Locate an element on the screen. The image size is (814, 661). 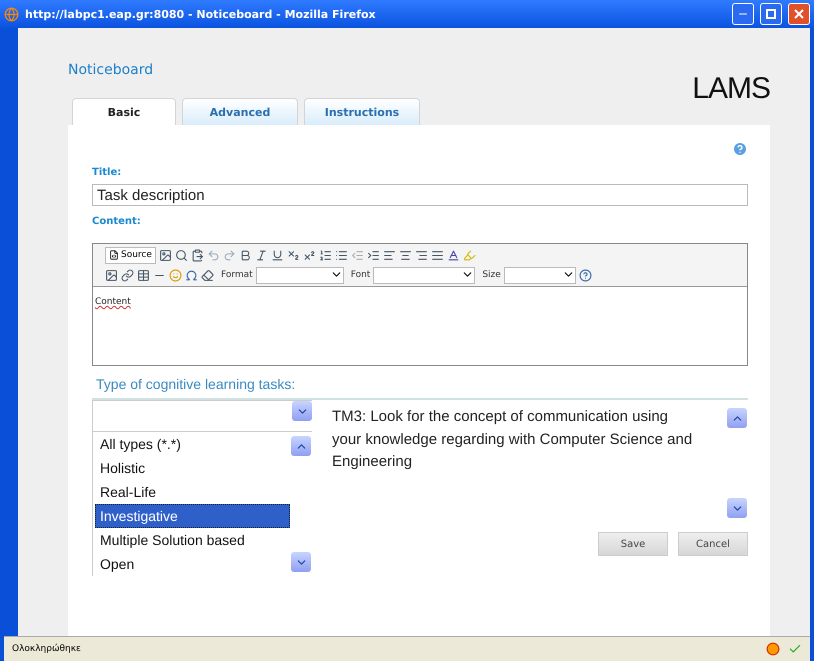
task-description: TM3: Look for the concept of communication using your knowledge regarding with Computer Science and Engineering is located at coordinates (513, 439).